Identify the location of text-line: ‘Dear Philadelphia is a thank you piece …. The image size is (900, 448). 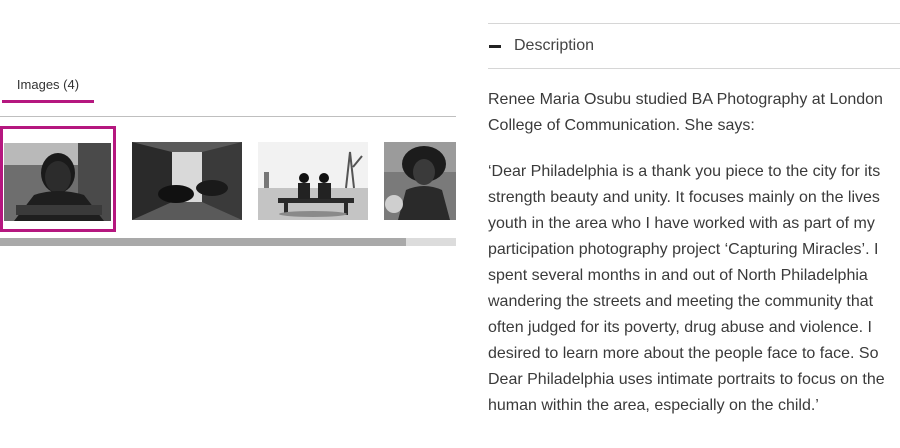
(684, 171).